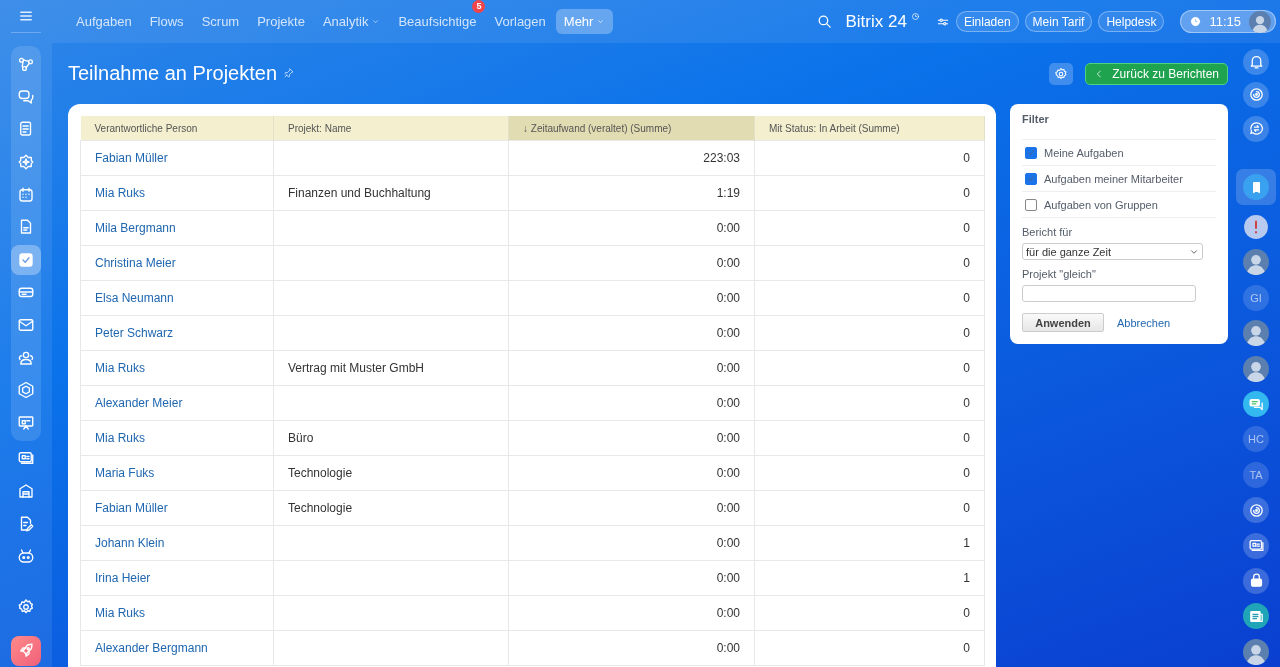 The height and width of the screenshot is (667, 1280). Describe the element at coordinates (1058, 21) in the screenshot. I see `header-button: Mein Tarif` at that location.